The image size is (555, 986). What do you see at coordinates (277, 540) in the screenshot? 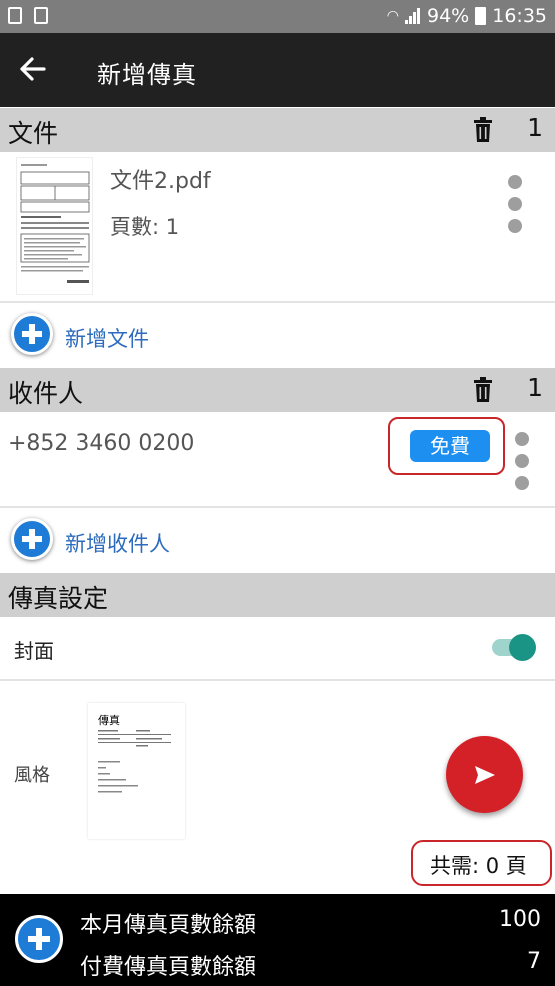
I see `add-recipient-button: 新增收件人` at bounding box center [277, 540].